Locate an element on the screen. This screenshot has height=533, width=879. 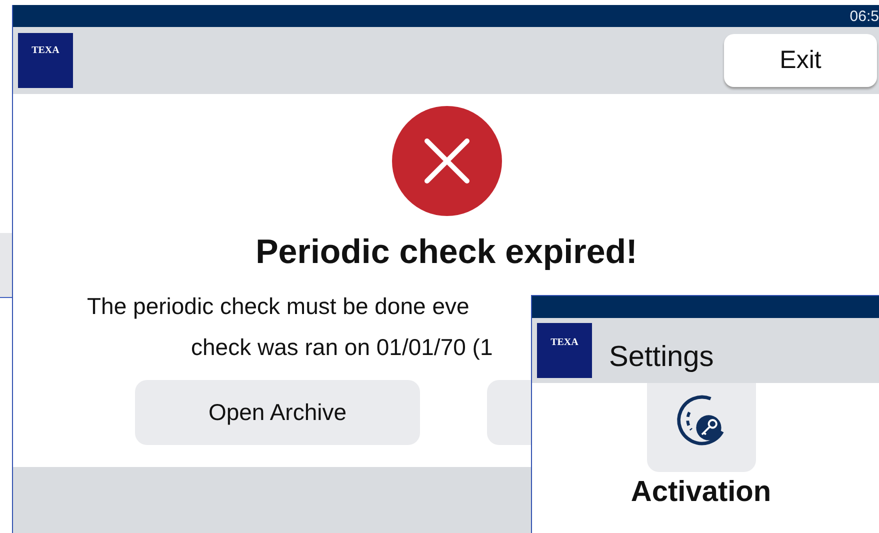
message-text: check was ran on 01/01/70 (1 is located at coordinates (342, 347).